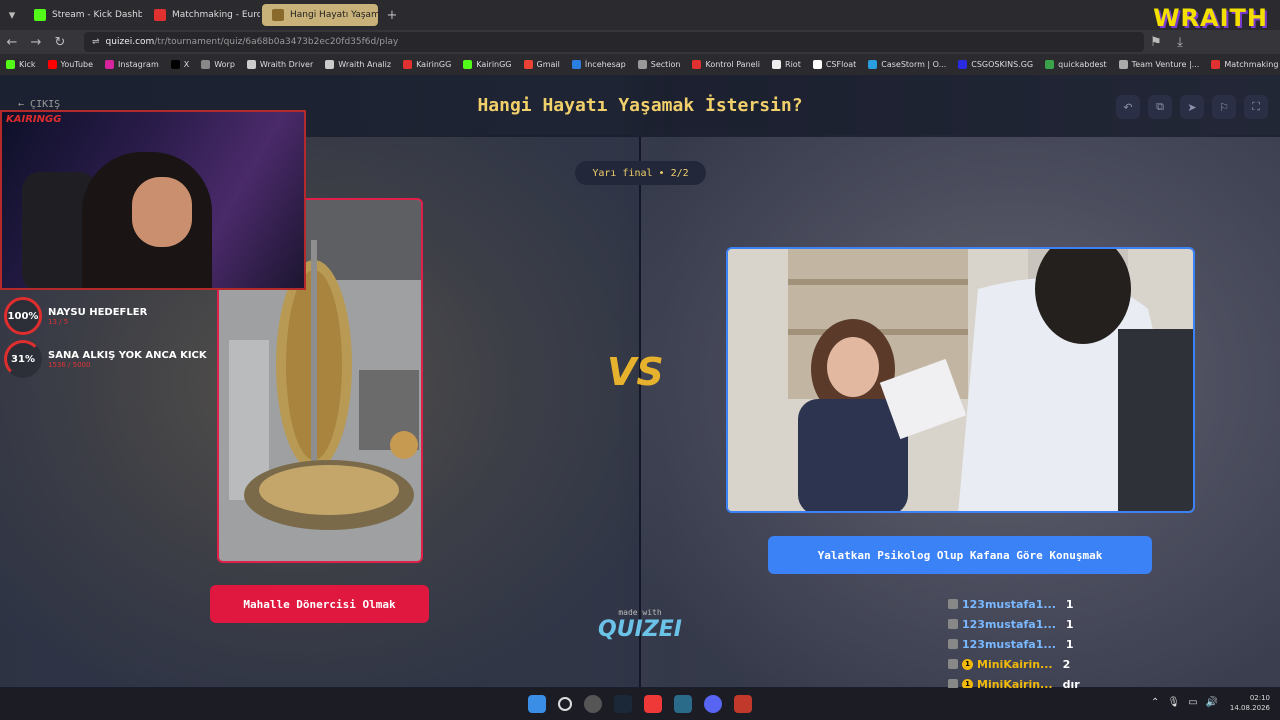 This screenshot has width=1280, height=720. I want to click on webcam-tag: KAIRINGG, so click(34, 119).